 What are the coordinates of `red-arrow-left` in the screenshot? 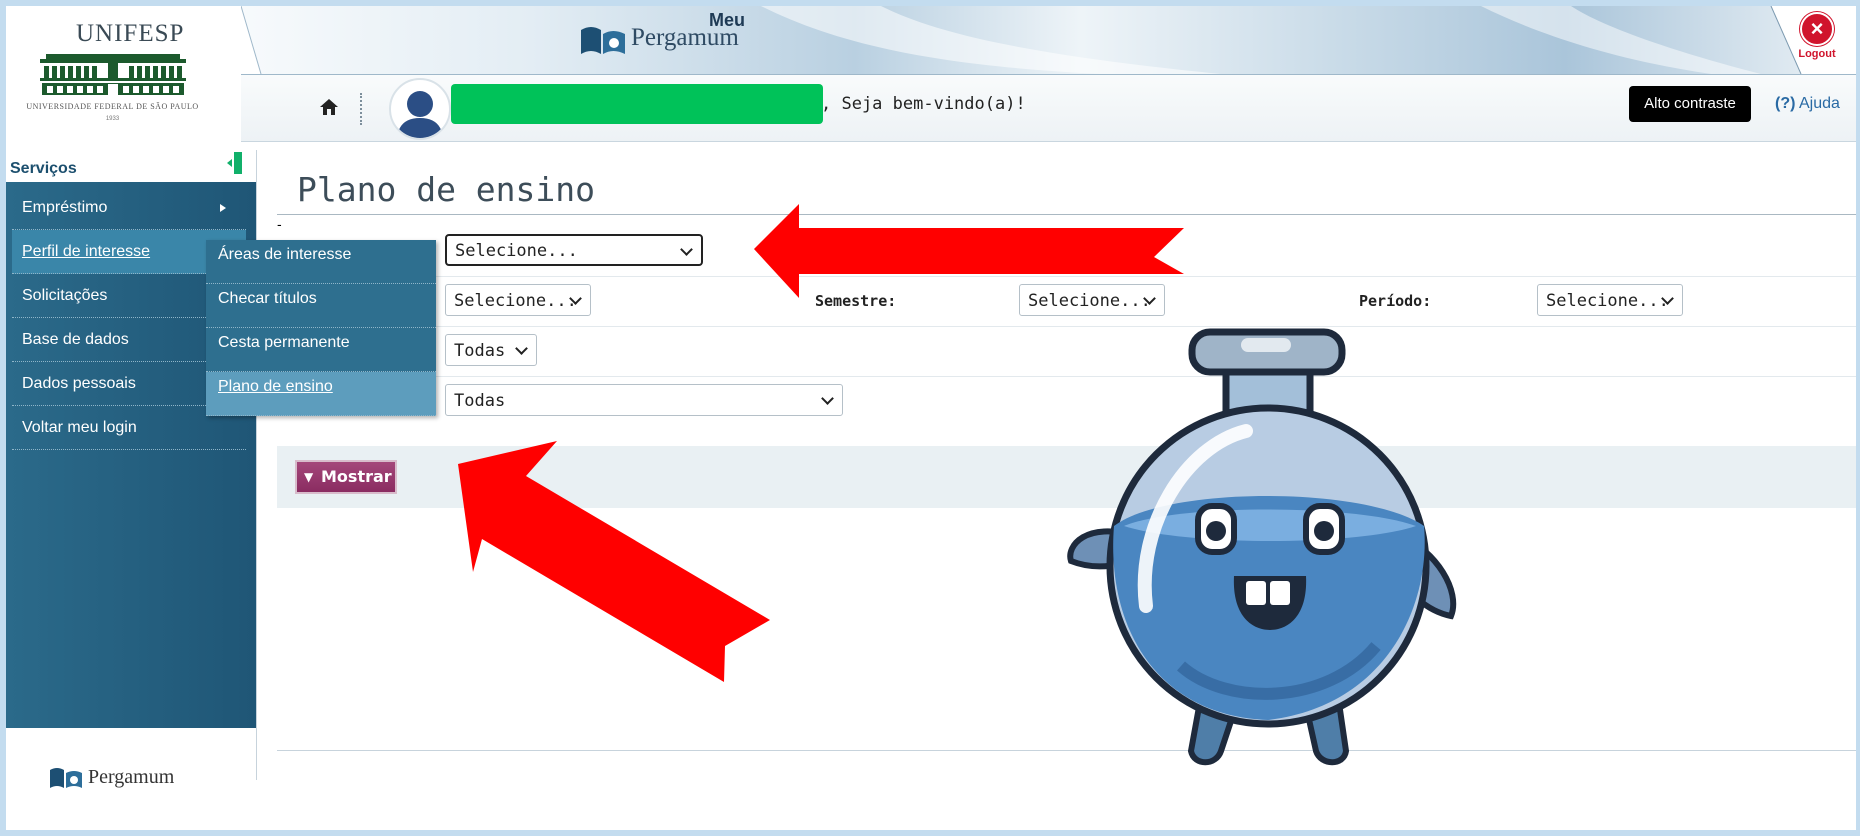 It's located at (969, 251).